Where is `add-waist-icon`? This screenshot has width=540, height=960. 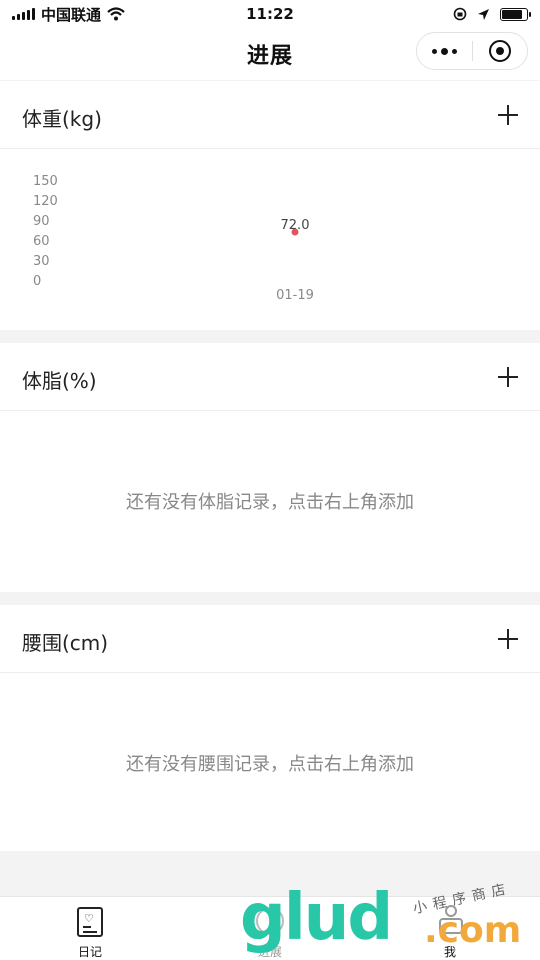 add-waist-icon is located at coordinates (508, 639).